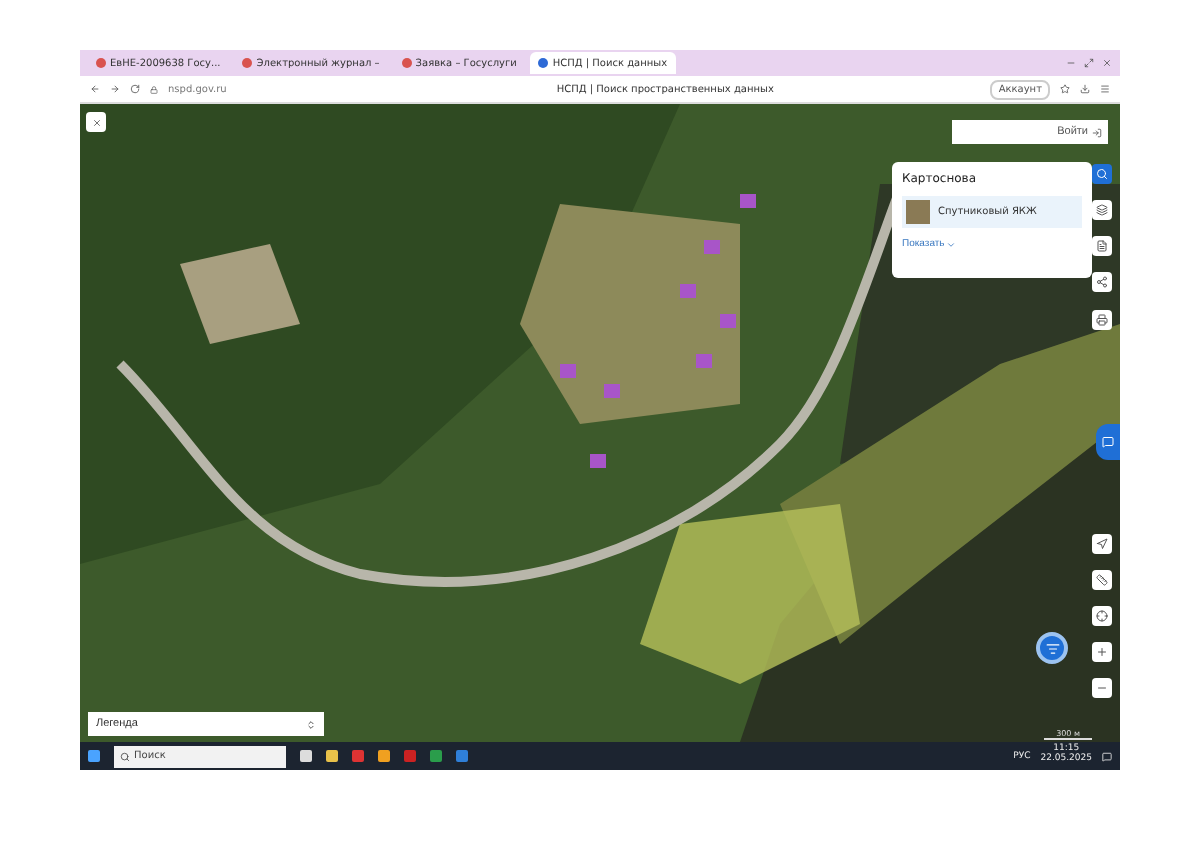 Image resolution: width=1200 pixels, height=848 pixels. I want to click on start-icon, so click(94, 756).